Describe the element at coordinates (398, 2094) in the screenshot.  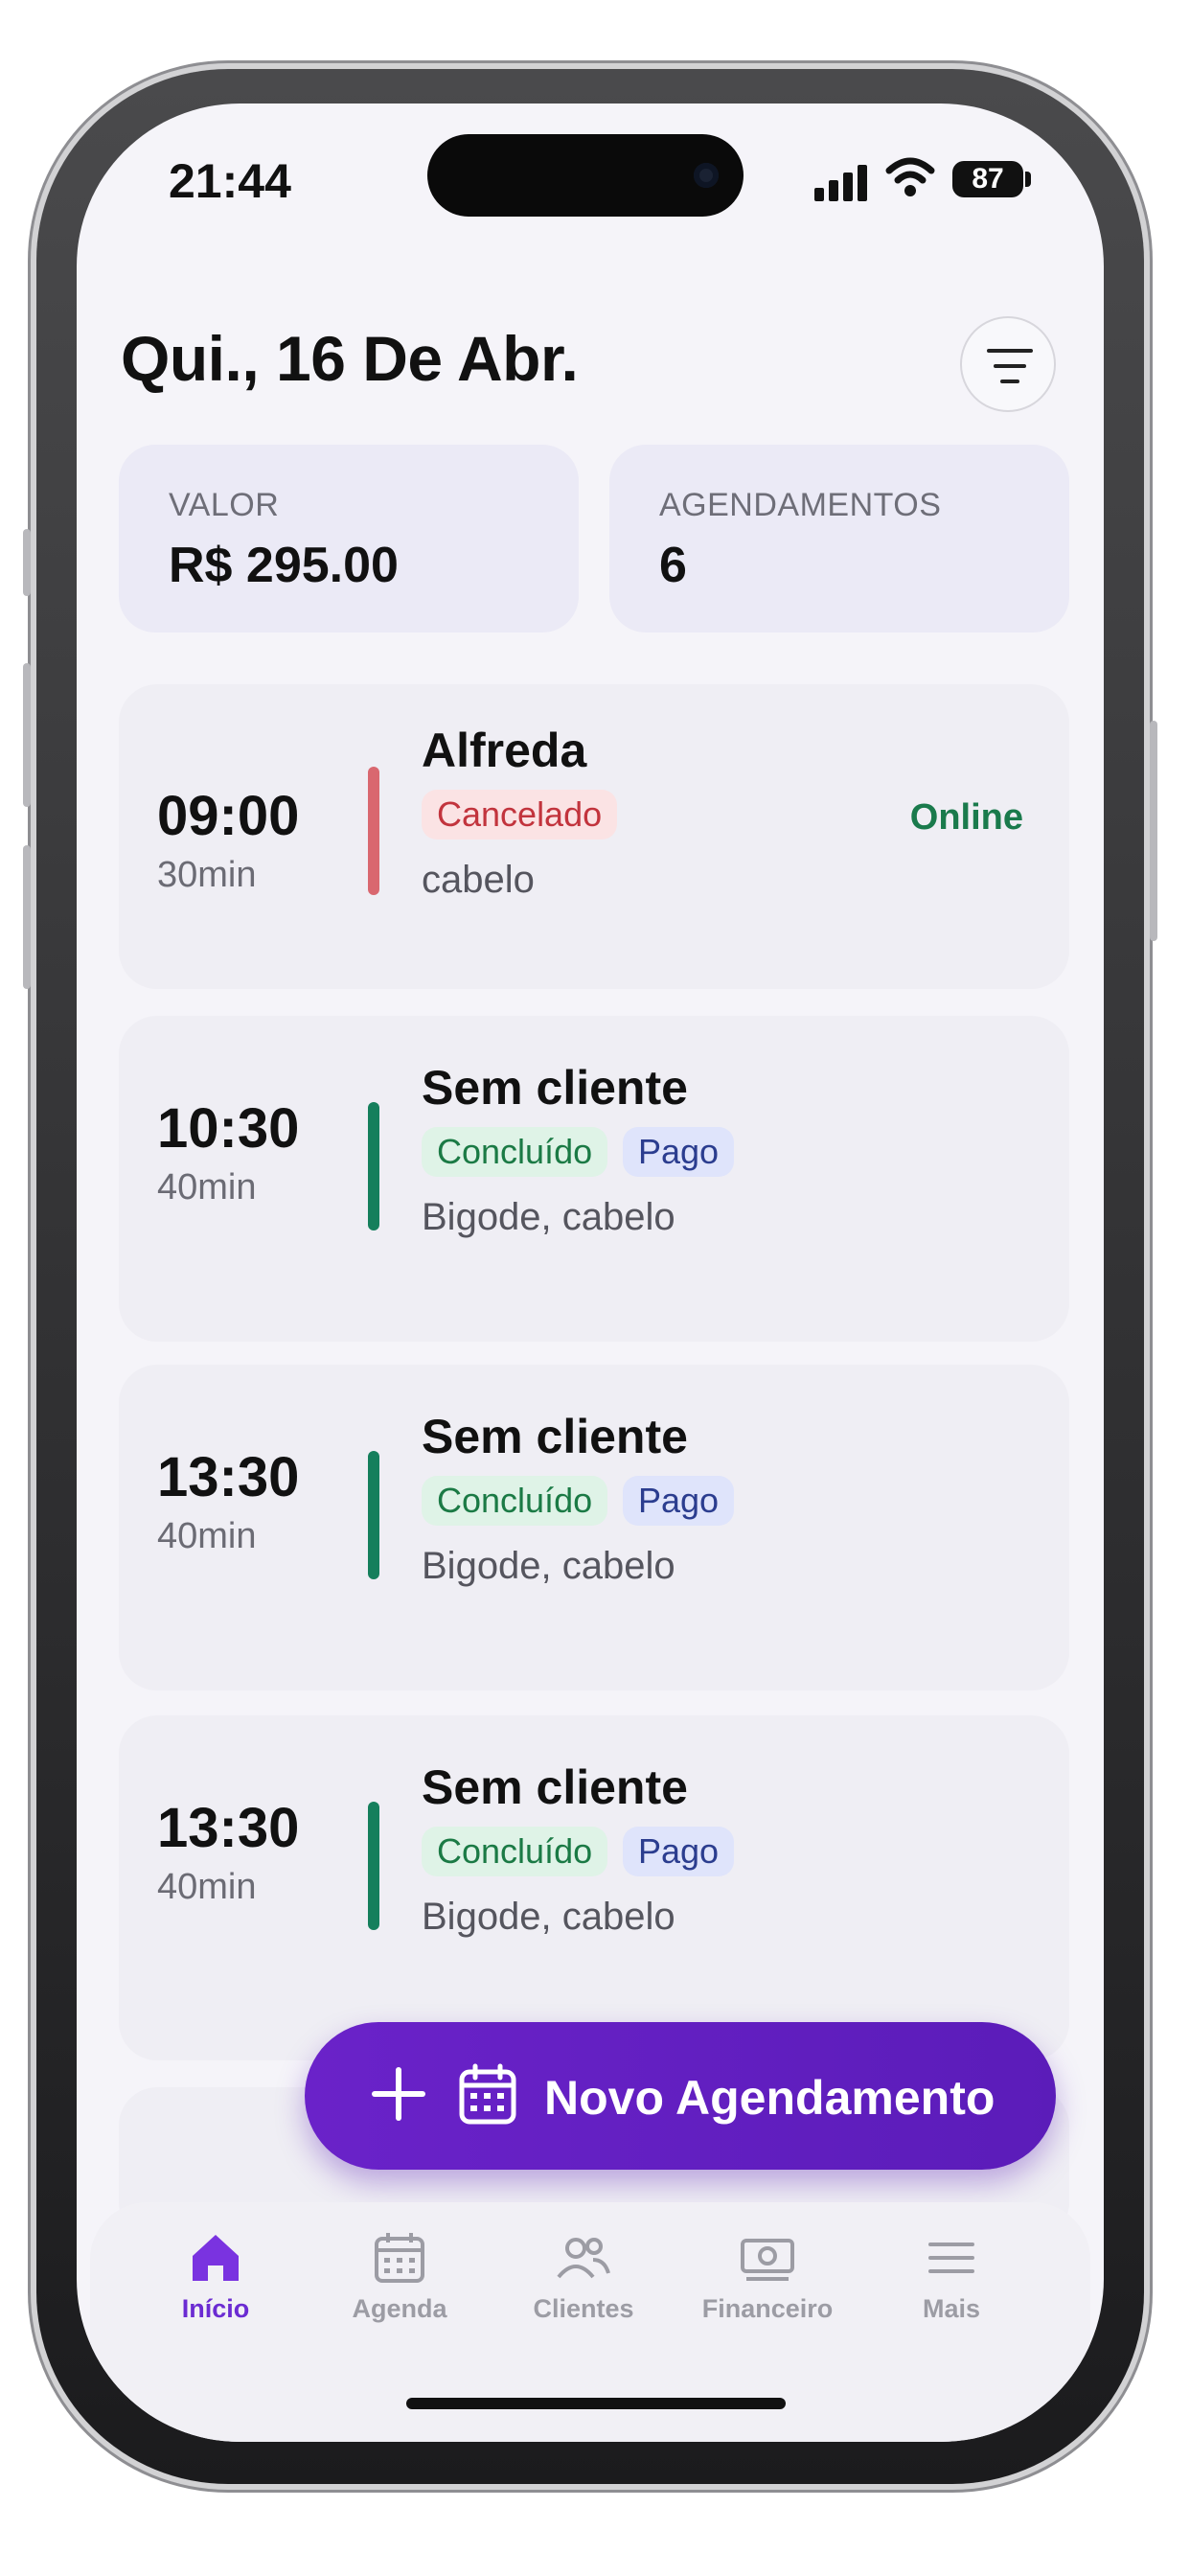
I see `plus-icon` at that location.